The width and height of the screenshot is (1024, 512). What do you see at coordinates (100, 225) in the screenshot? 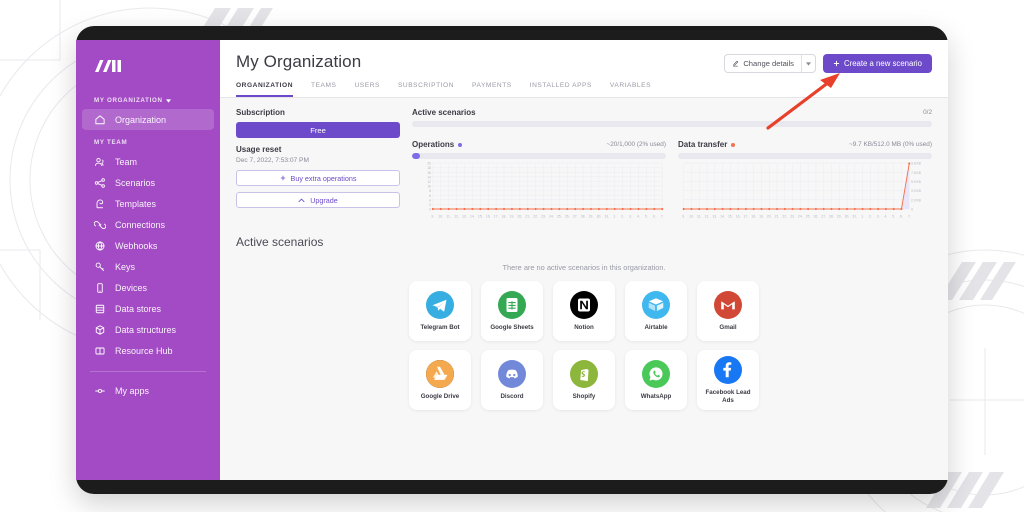
I see `link-icon` at bounding box center [100, 225].